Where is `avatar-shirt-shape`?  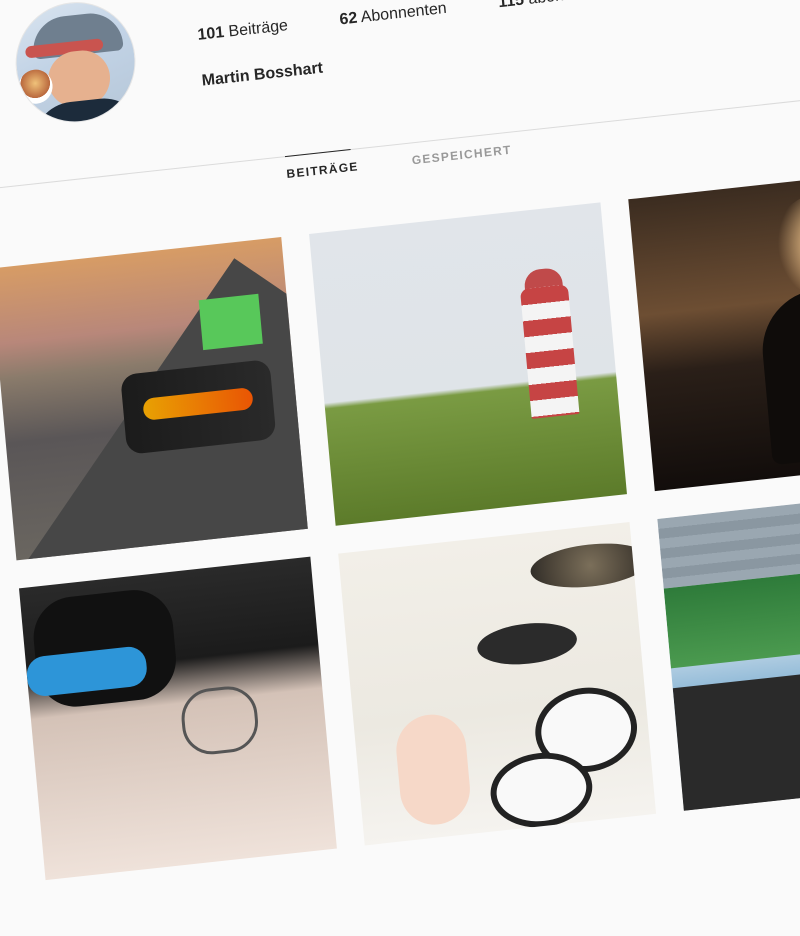 avatar-shirt-shape is located at coordinates (85, 111).